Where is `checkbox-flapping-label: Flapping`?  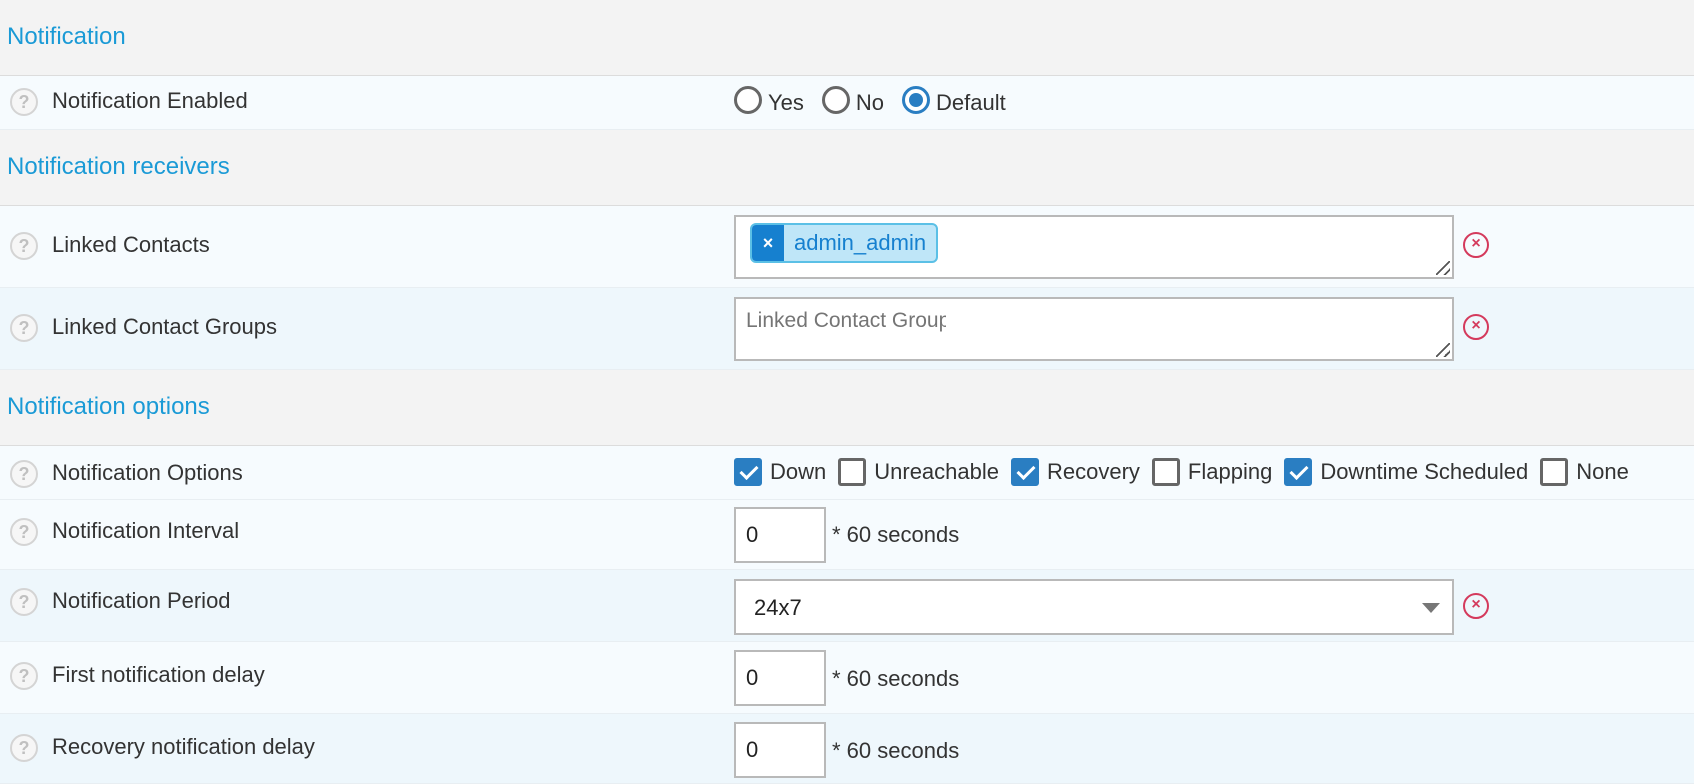 checkbox-flapping-label: Flapping is located at coordinates (1230, 472).